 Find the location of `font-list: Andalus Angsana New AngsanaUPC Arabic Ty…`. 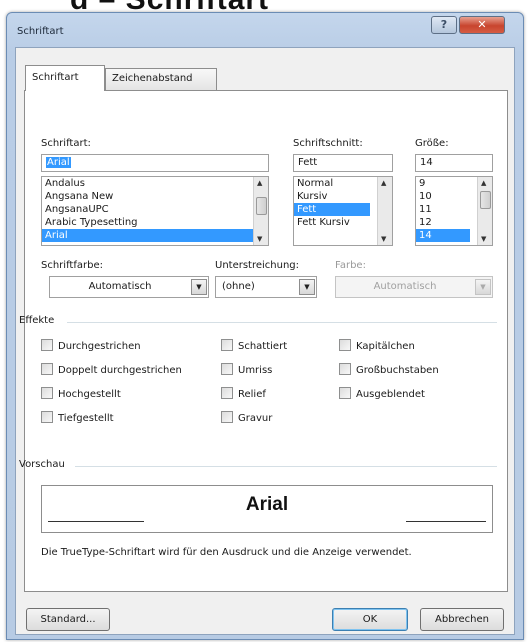

font-list: Andalus Angsana New AngsanaUPC Arabic Ty… is located at coordinates (155, 211).